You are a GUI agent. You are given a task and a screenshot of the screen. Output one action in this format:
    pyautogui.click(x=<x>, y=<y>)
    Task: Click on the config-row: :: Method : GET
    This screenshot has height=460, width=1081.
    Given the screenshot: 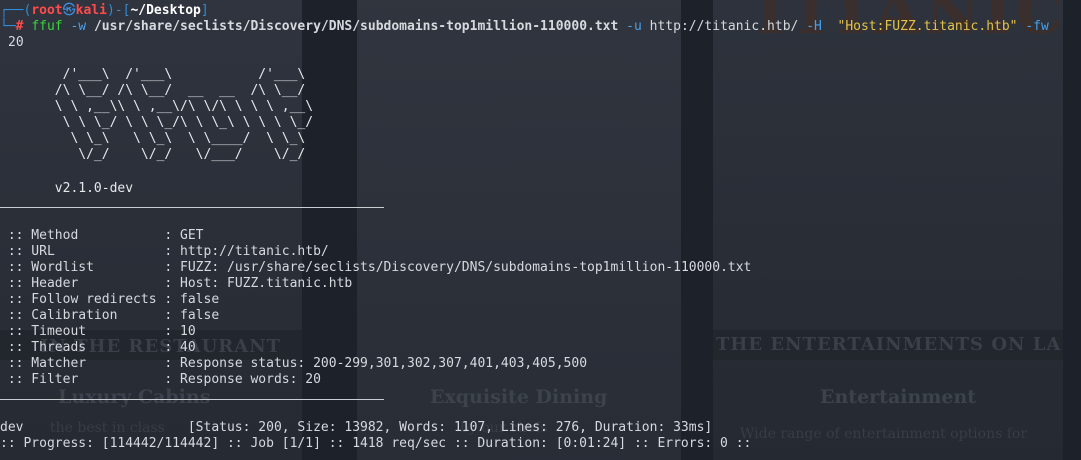 What is the action you would take?
    pyautogui.click(x=102, y=236)
    